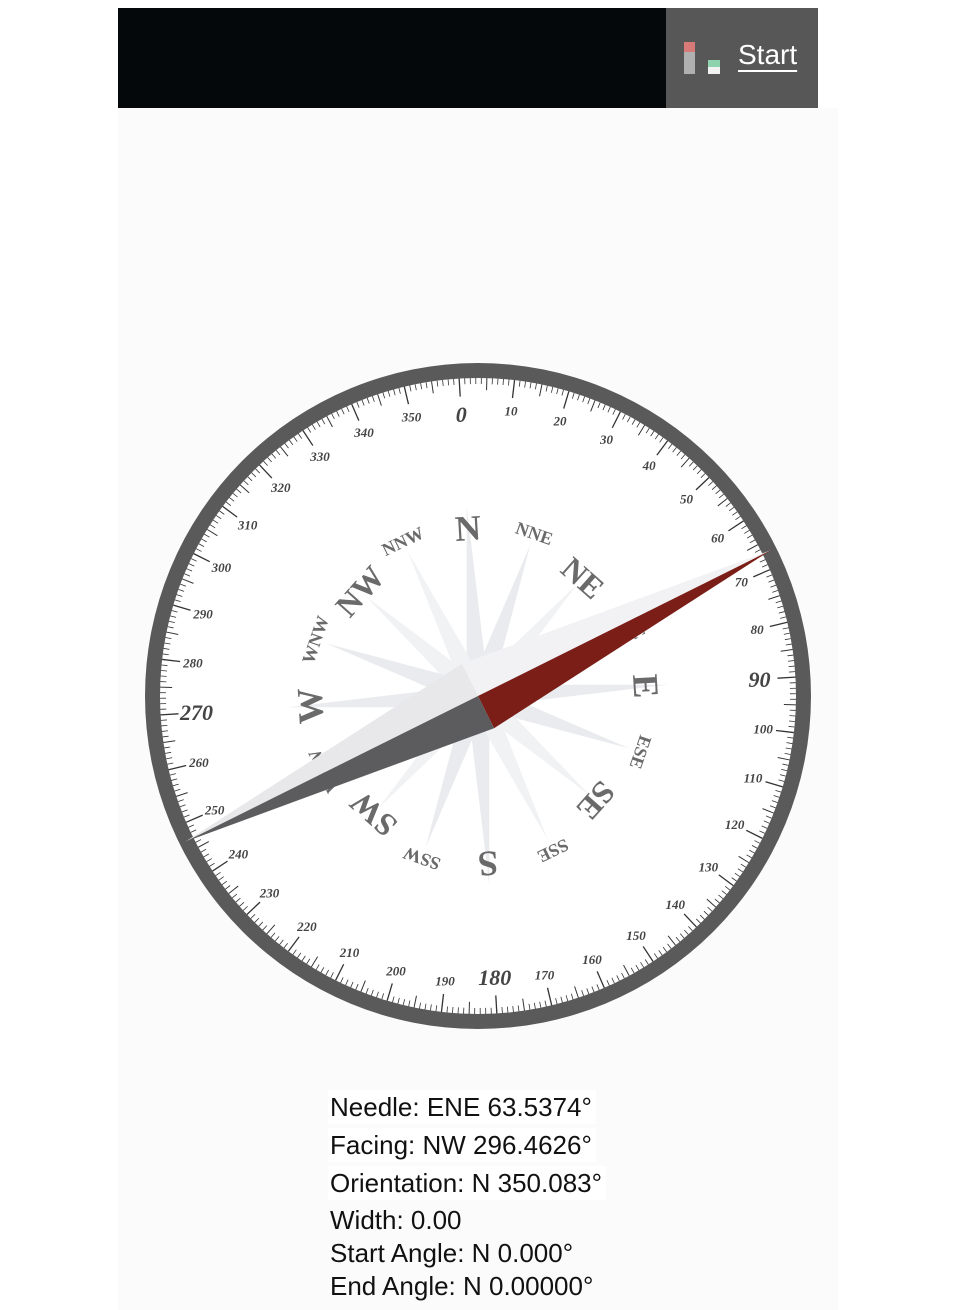  Describe the element at coordinates (510, 410) in the screenshot. I see `degree-label: 10` at that location.